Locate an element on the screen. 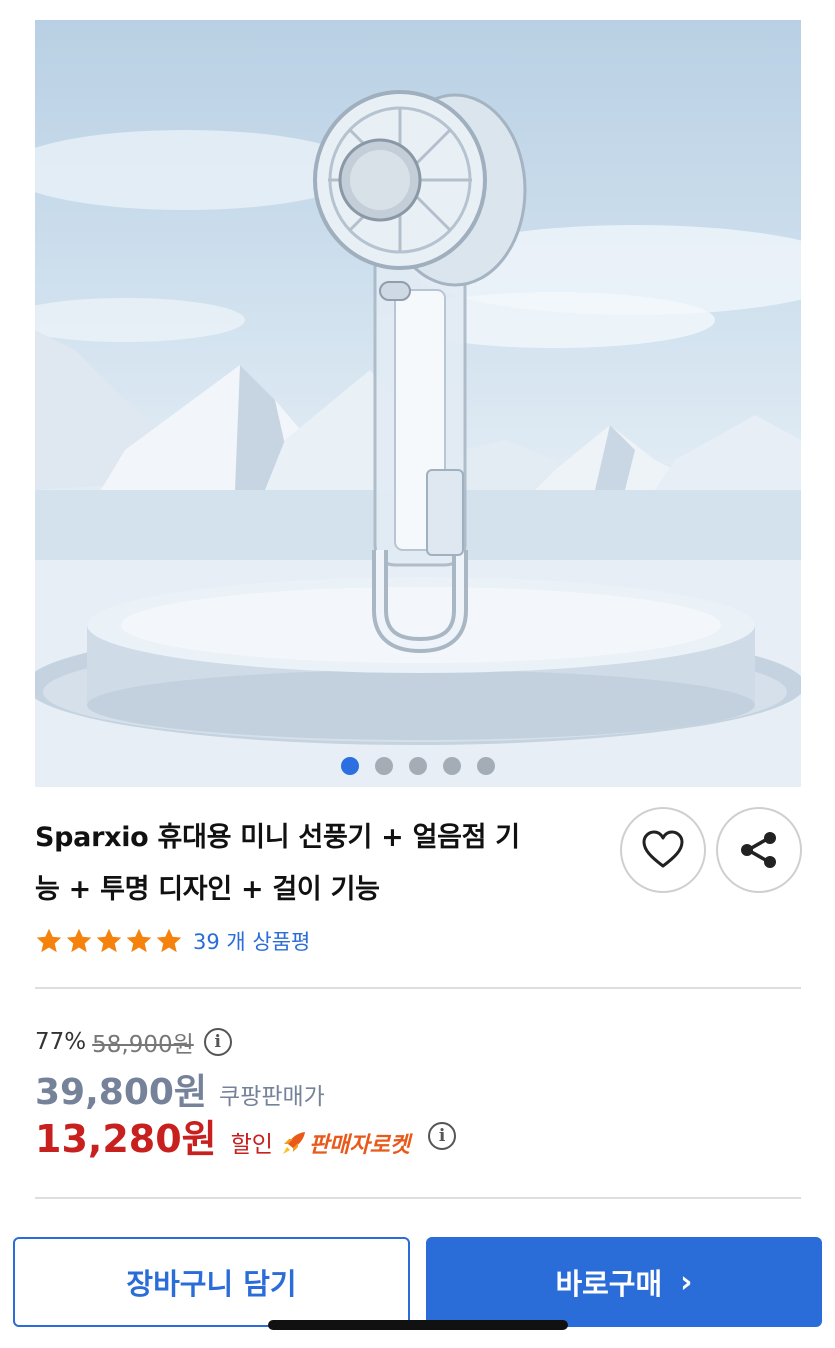 This screenshot has height=1348, width=835. home-indicator is located at coordinates (418, 1325).